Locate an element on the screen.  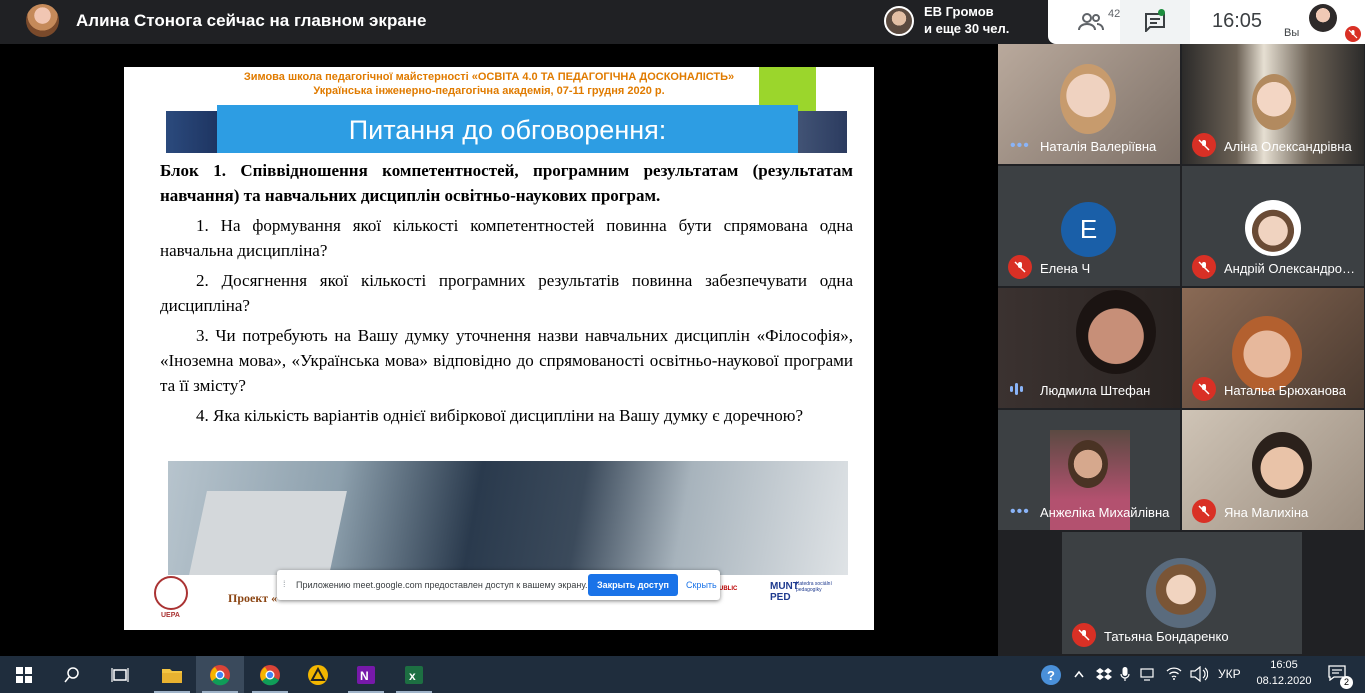
volume-icon is located at coordinates (1199, 674).